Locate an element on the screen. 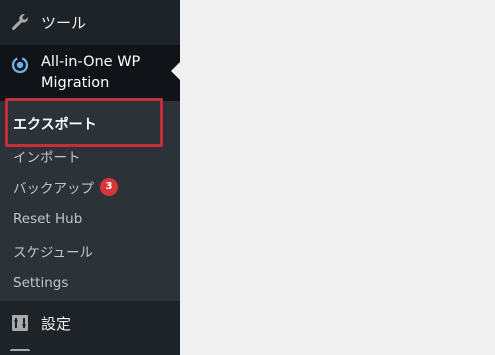 This screenshot has height=355, width=495. migration-icon is located at coordinates (20, 65).